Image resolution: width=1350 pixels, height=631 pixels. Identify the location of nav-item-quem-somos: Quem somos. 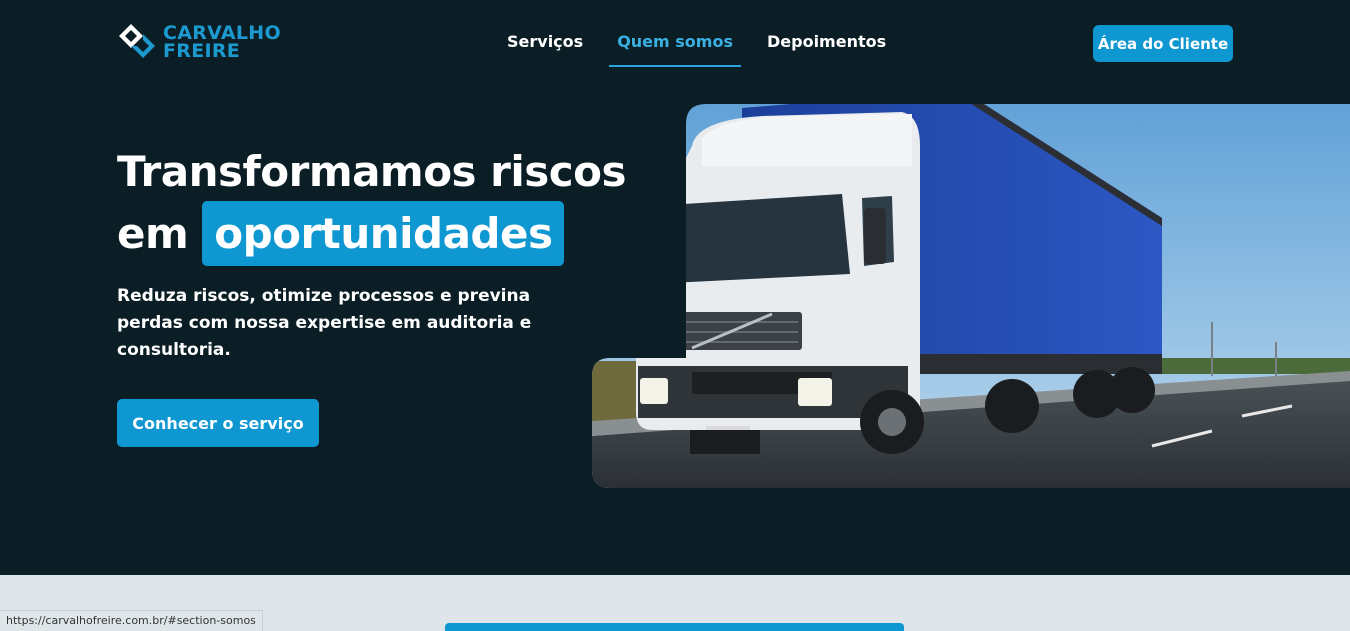
(675, 50).